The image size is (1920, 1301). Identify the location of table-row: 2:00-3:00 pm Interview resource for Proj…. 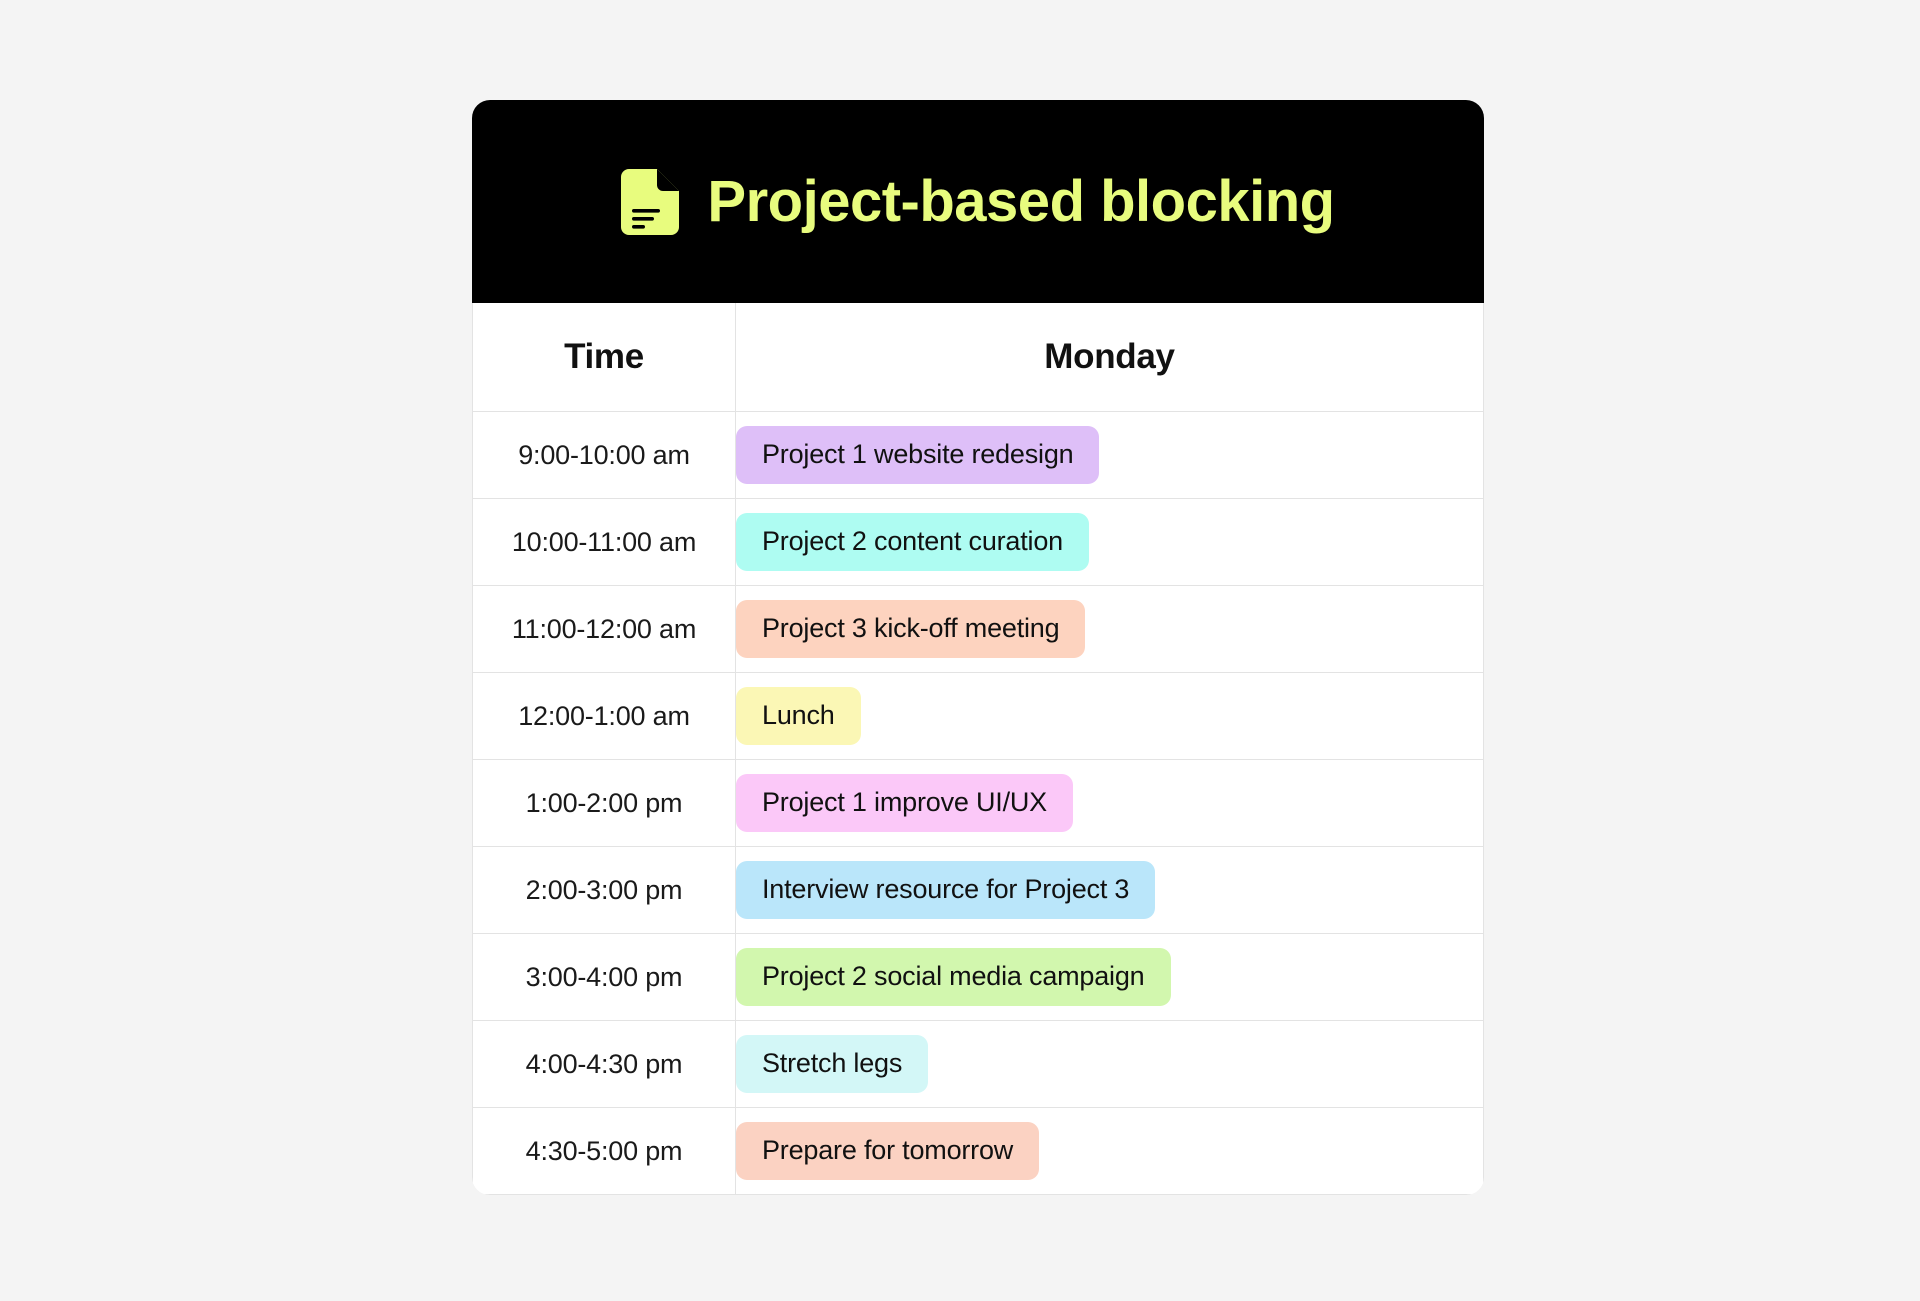
(978, 890).